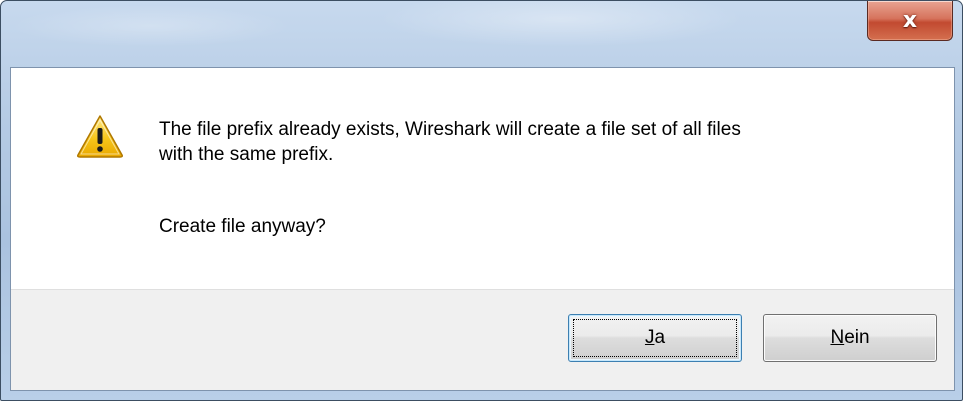 Image resolution: width=963 pixels, height=401 pixels. I want to click on no-accelerator: N, so click(837, 337).